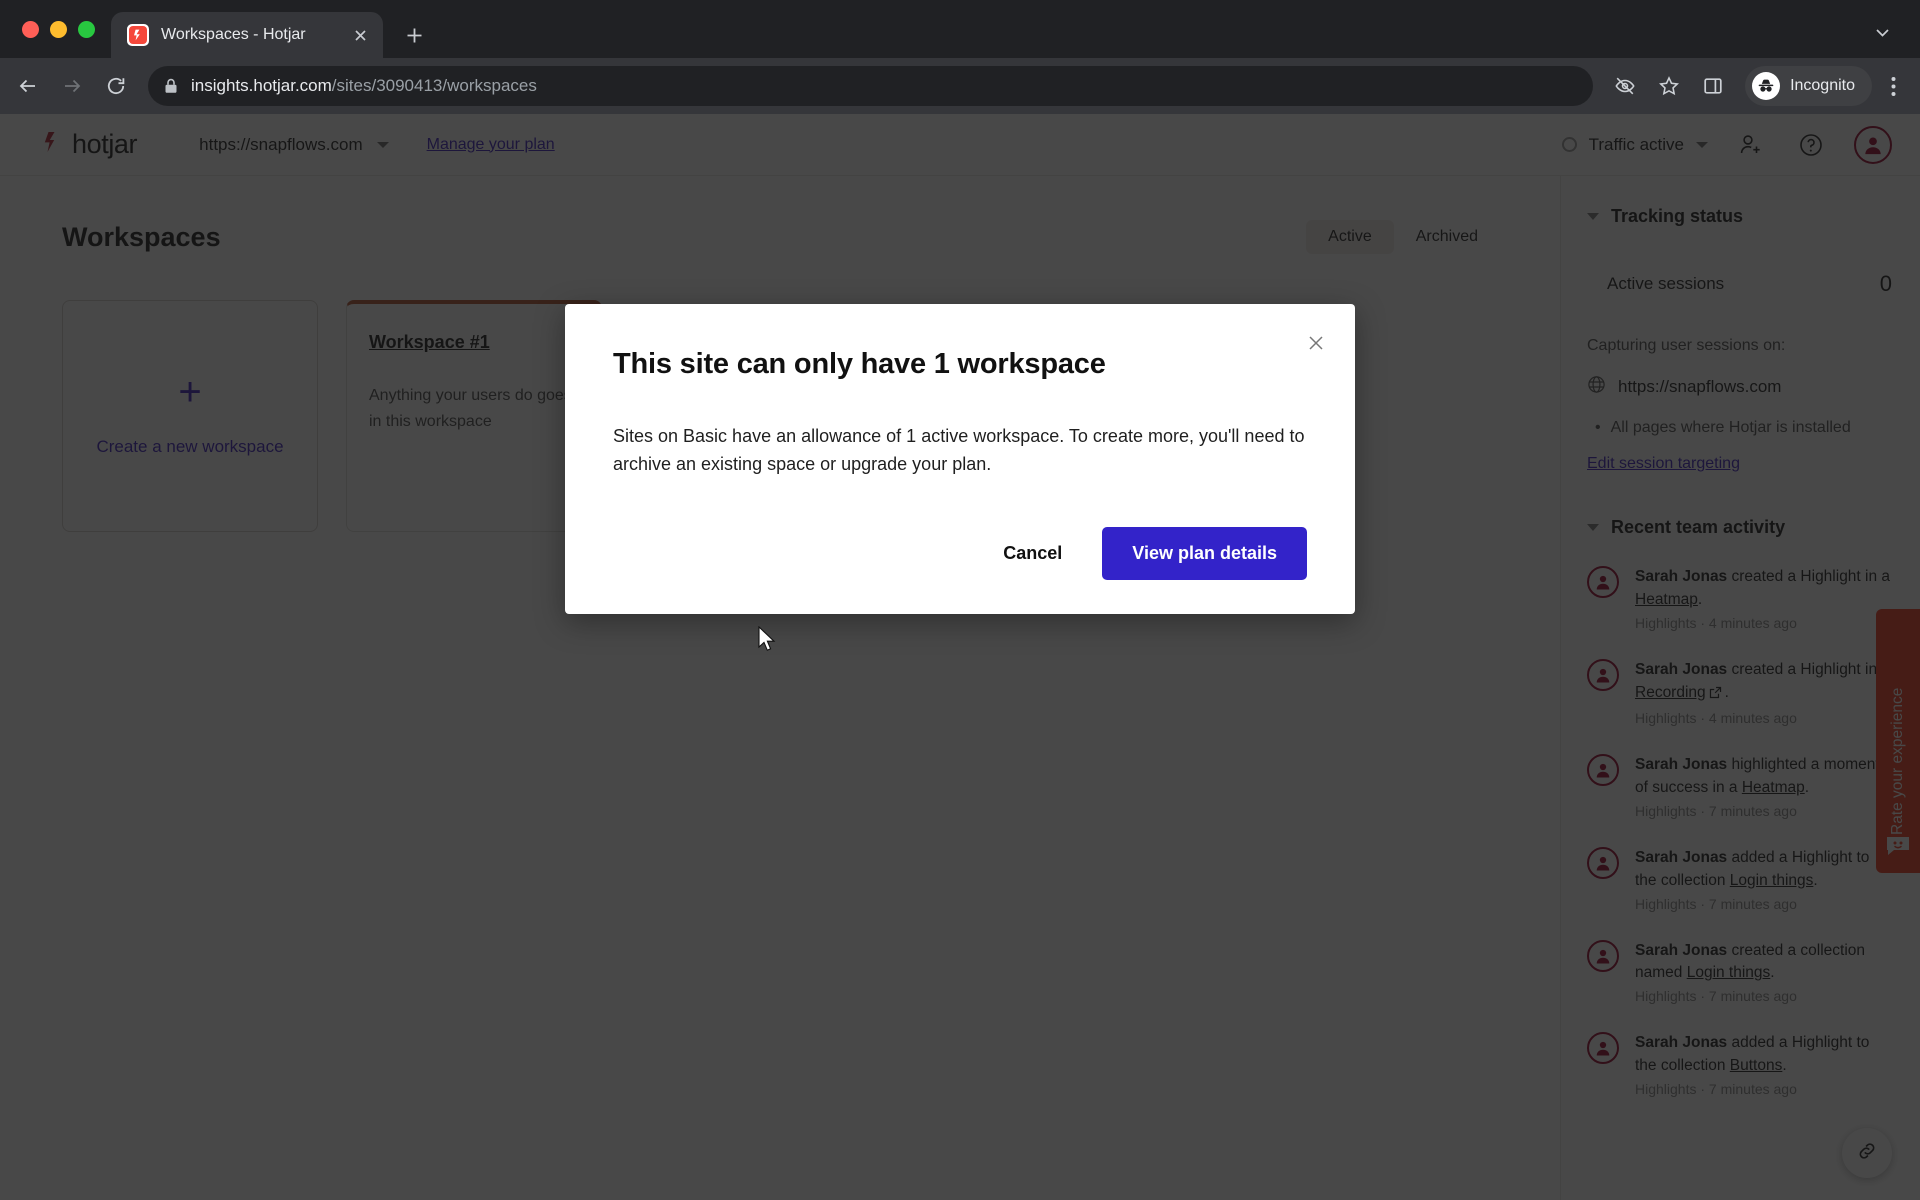 This screenshot has width=1920, height=1200. Describe the element at coordinates (767, 642) in the screenshot. I see `mouse-cursor` at that location.